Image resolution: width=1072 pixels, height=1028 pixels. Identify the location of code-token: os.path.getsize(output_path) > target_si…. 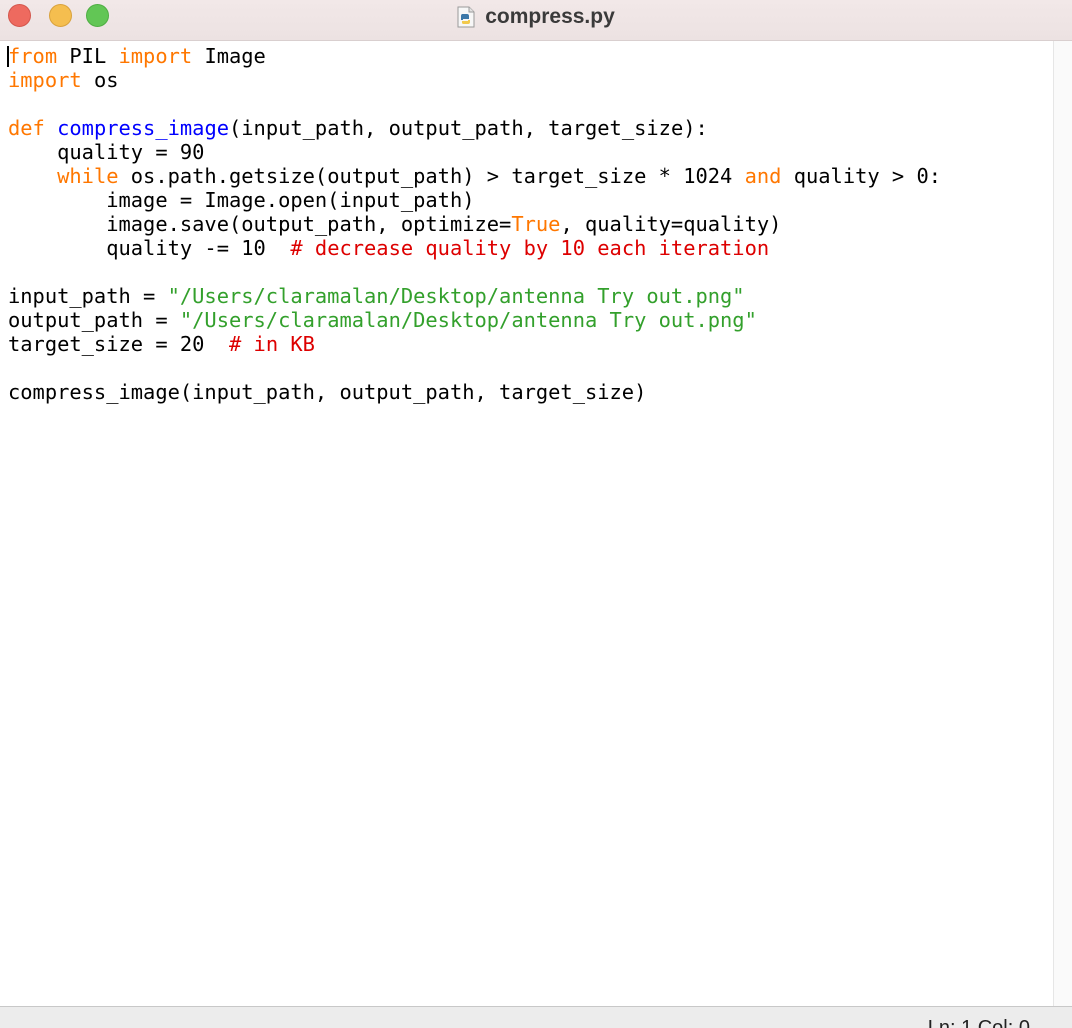
(431, 176).